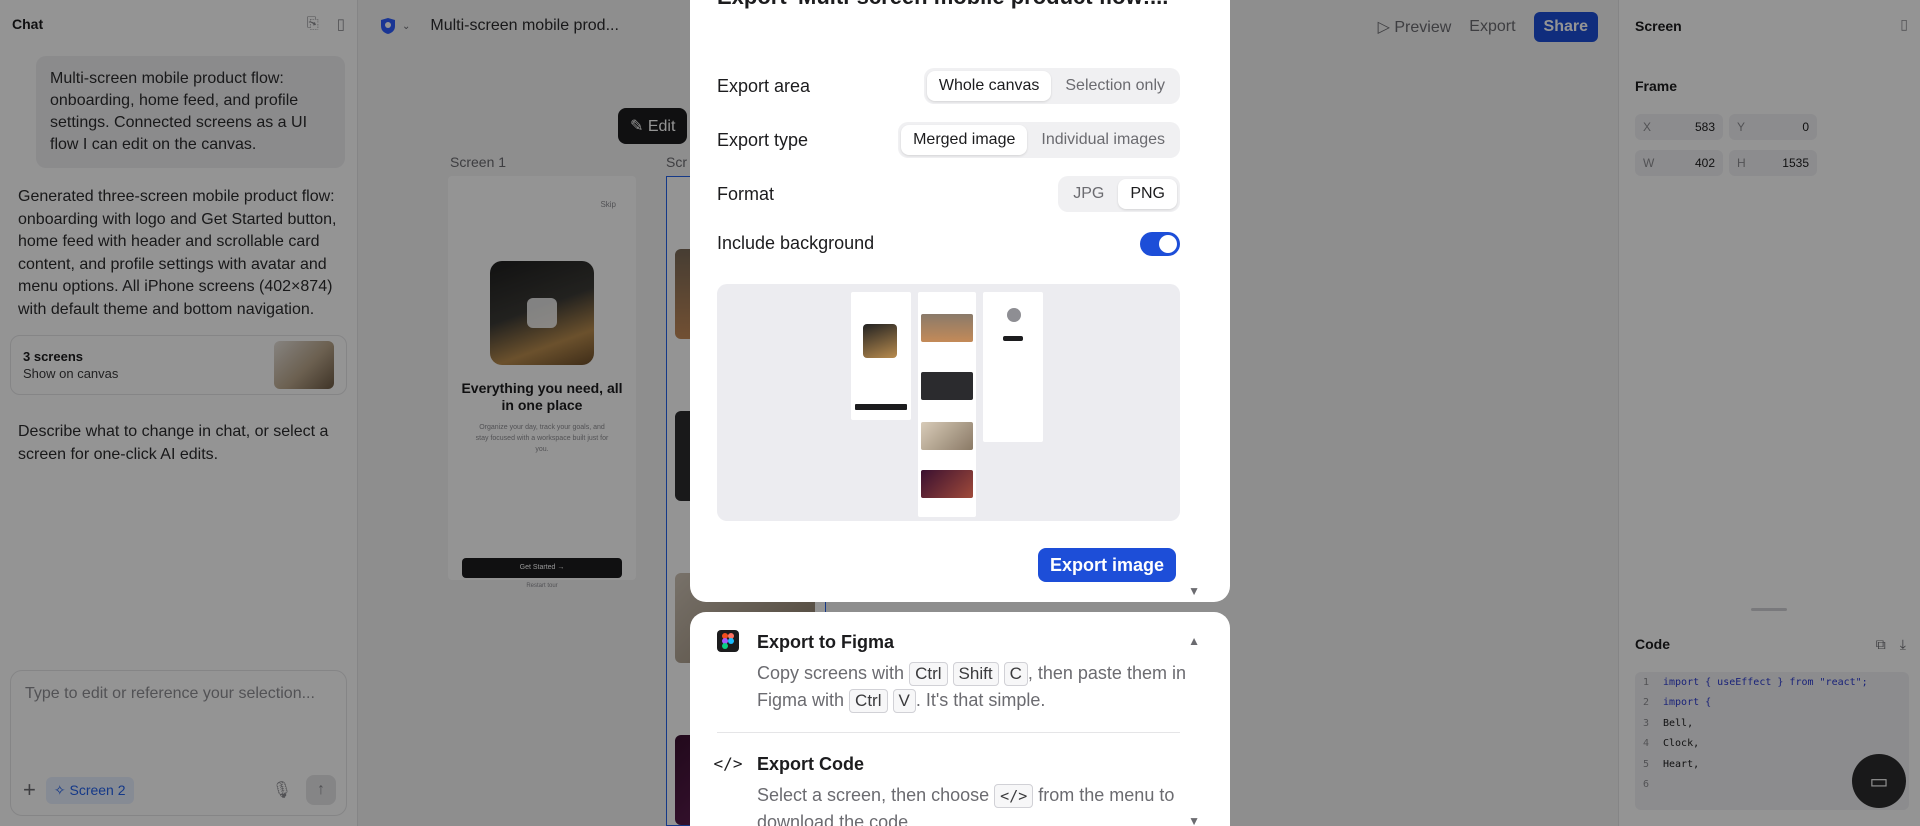 This screenshot has width=1920, height=826. Describe the element at coordinates (1103, 140) in the screenshot. I see `option-individual-images: Individual images` at that location.